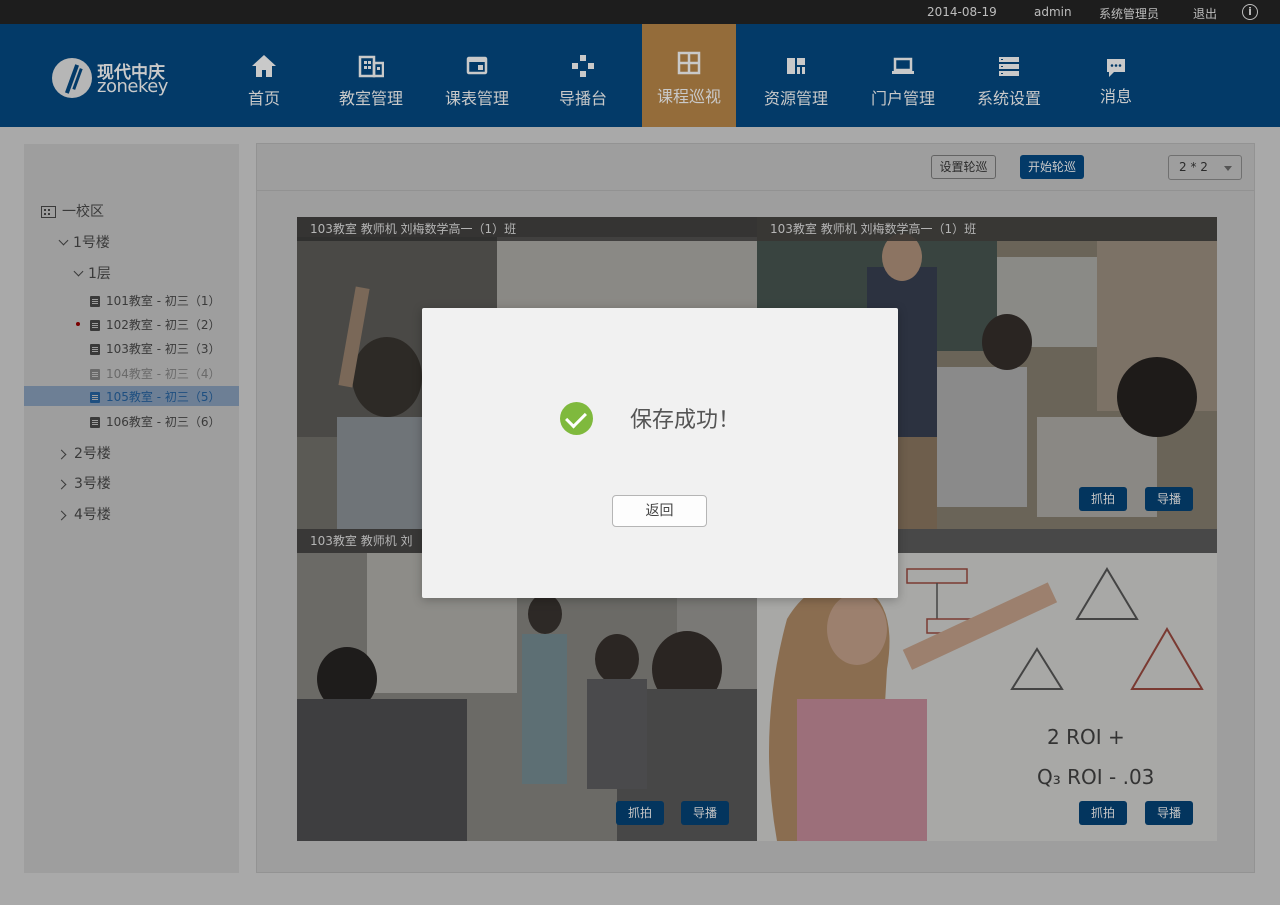 The height and width of the screenshot is (905, 1280). Describe the element at coordinates (1116, 68) in the screenshot. I see `message-icon` at that location.